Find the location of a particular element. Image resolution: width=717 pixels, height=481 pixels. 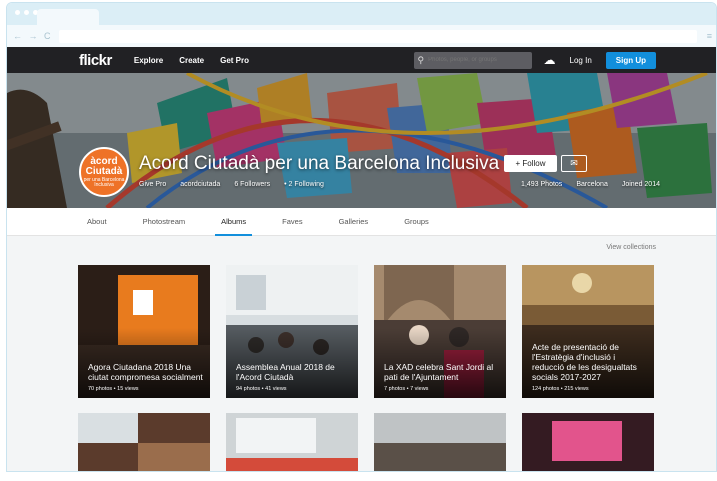

album-meta: 124 photos • 215 views is located at coordinates (560, 389).